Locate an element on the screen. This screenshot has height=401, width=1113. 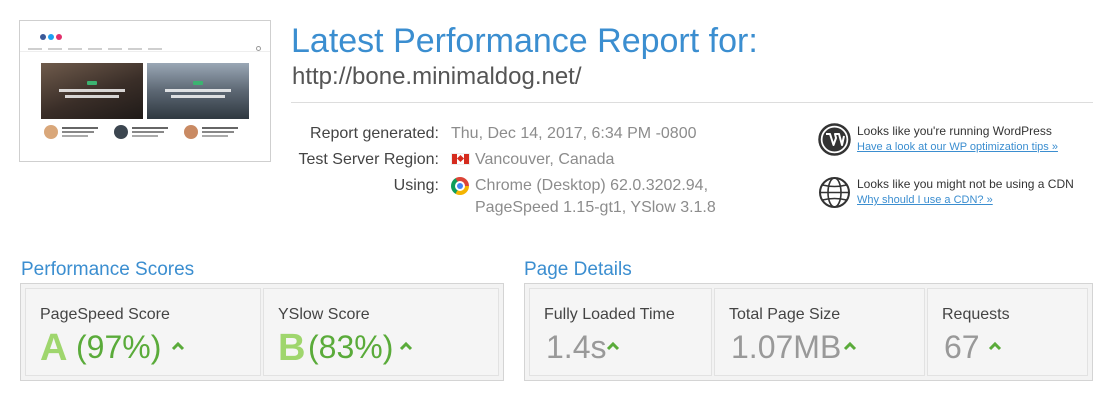
report-generated-value: Thu, Dec 14, 2017, 6:34 PM -0800 is located at coordinates (574, 133).